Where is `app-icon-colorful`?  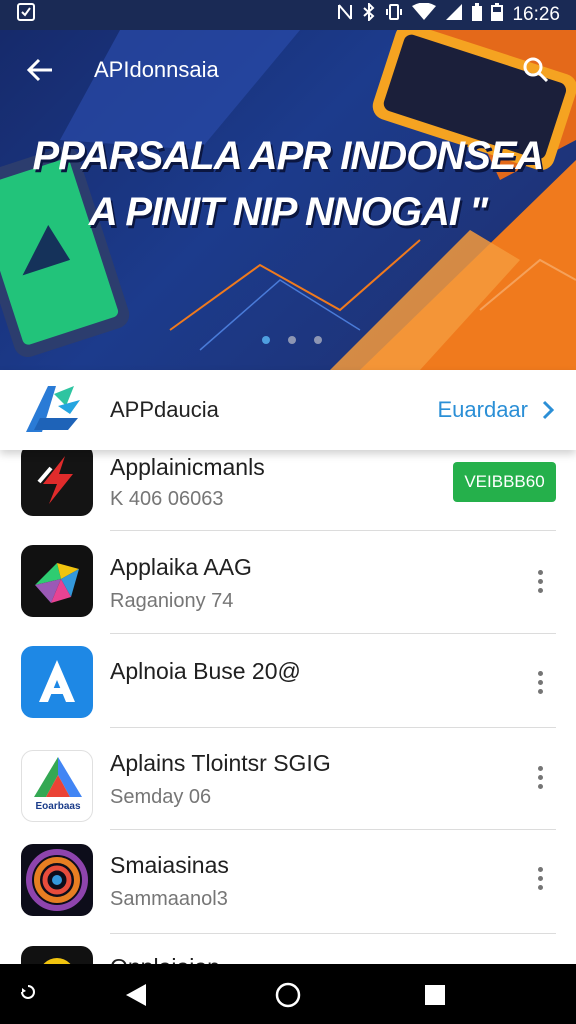
app-icon-colorful is located at coordinates (57, 581).